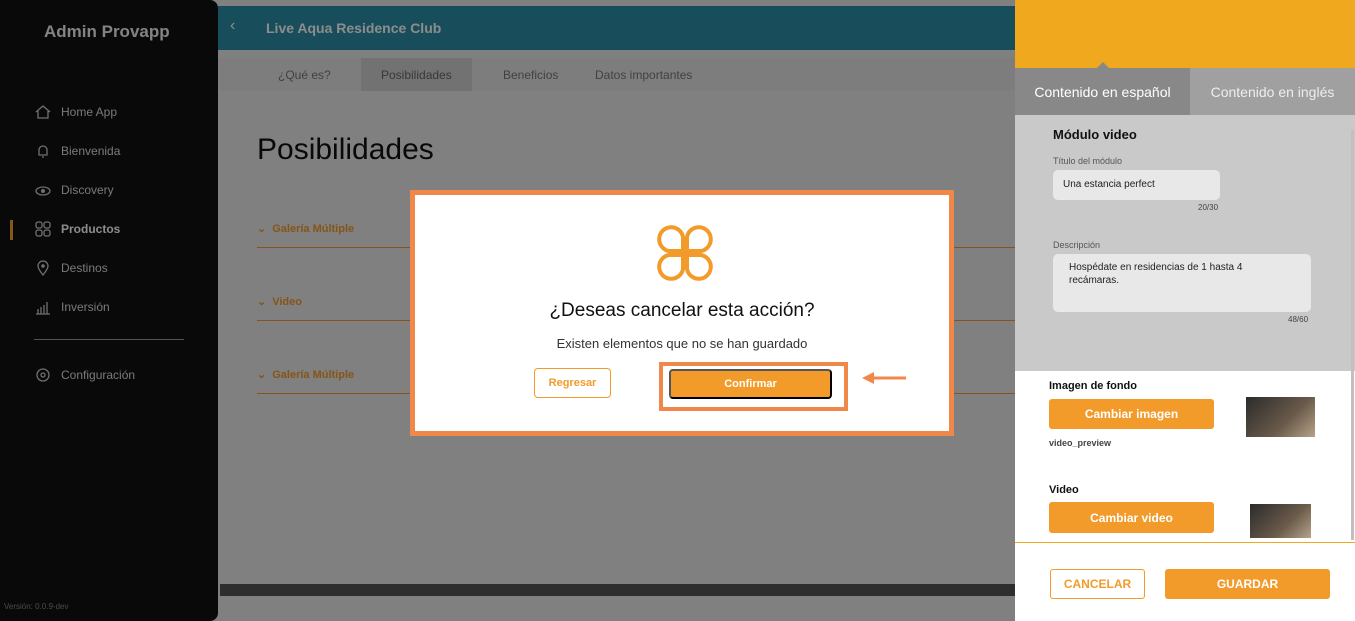 Image resolution: width=1355 pixels, height=621 pixels. I want to click on description-char-count: 48/60, so click(1298, 319).